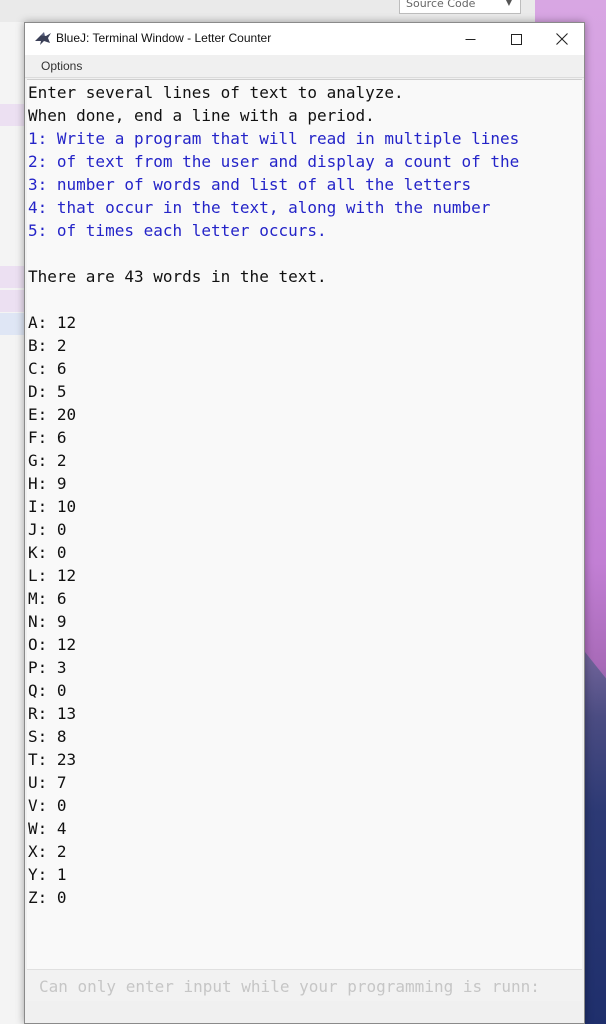 Image resolution: width=606 pixels, height=1024 pixels. Describe the element at coordinates (441, 5) in the screenshot. I see `source-code-dropdown-label: Source Code` at that location.